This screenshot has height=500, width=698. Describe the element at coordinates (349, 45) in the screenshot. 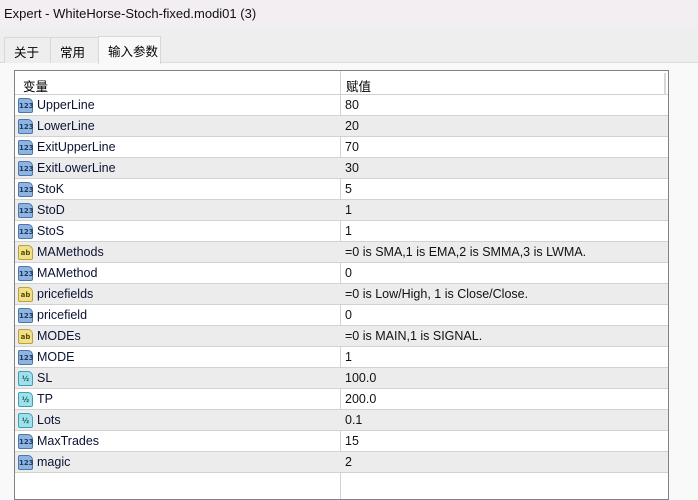

I see `tab-bar: 关于 常用 输入参数` at that location.